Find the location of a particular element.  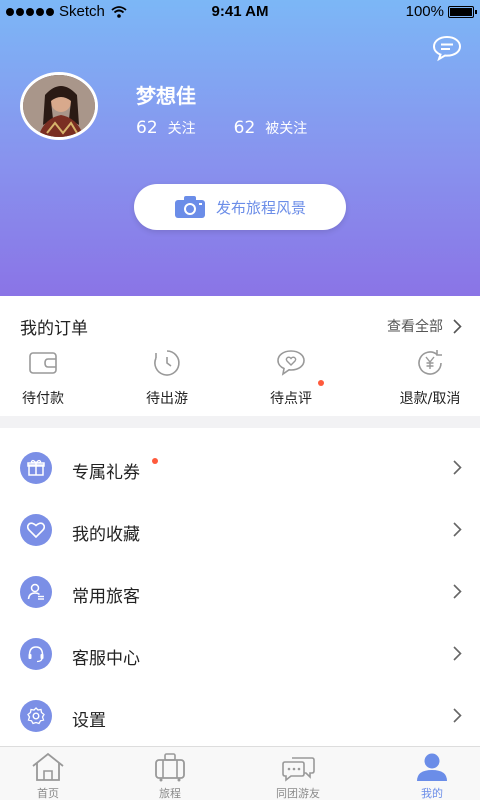

camera-icon is located at coordinates (189, 207).